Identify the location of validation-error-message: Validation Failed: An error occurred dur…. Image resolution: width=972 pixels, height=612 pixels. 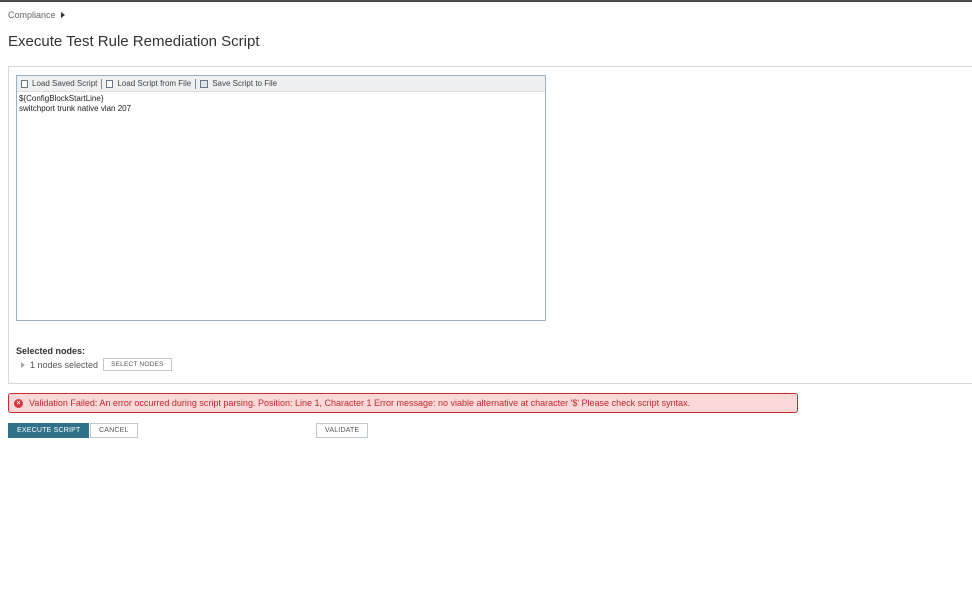
(360, 403).